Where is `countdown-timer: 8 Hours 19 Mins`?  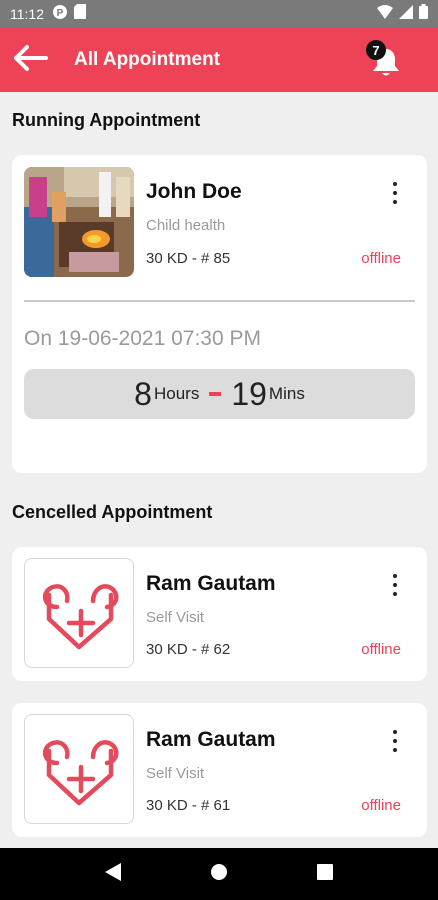 countdown-timer: 8 Hours 19 Mins is located at coordinates (219, 394).